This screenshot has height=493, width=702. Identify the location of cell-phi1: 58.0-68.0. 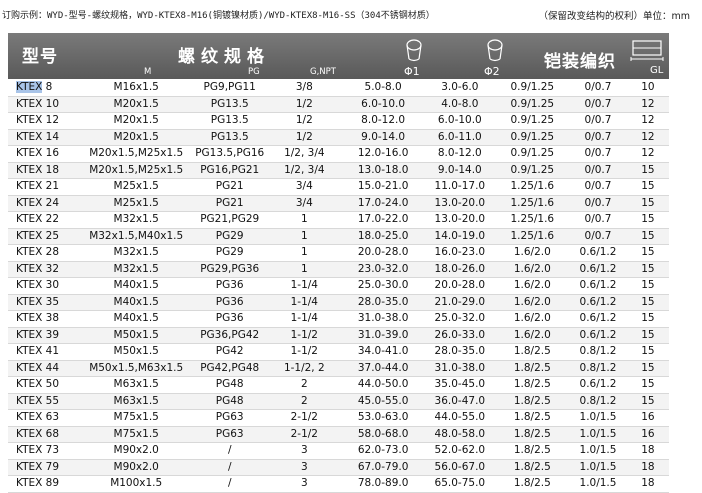
(383, 433).